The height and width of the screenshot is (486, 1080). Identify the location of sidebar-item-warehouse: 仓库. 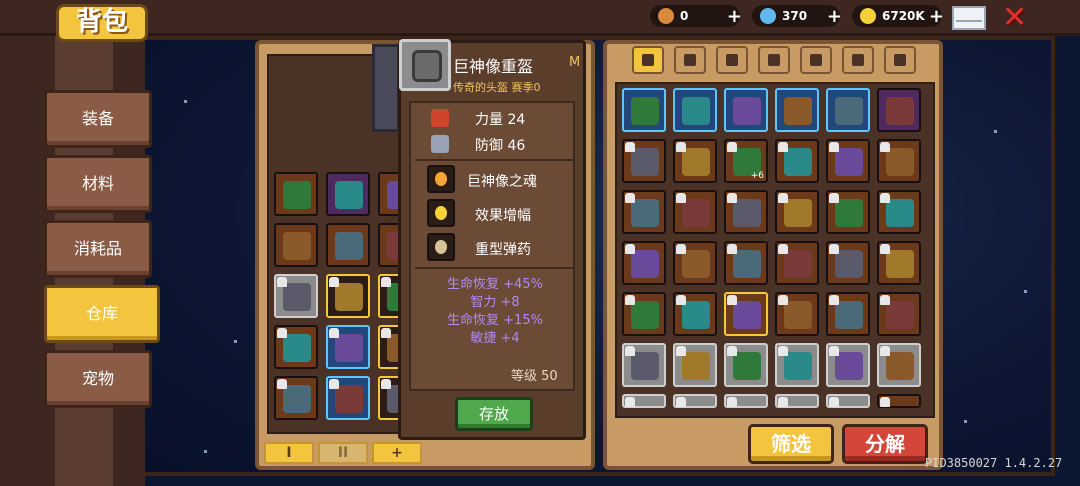
(102, 314).